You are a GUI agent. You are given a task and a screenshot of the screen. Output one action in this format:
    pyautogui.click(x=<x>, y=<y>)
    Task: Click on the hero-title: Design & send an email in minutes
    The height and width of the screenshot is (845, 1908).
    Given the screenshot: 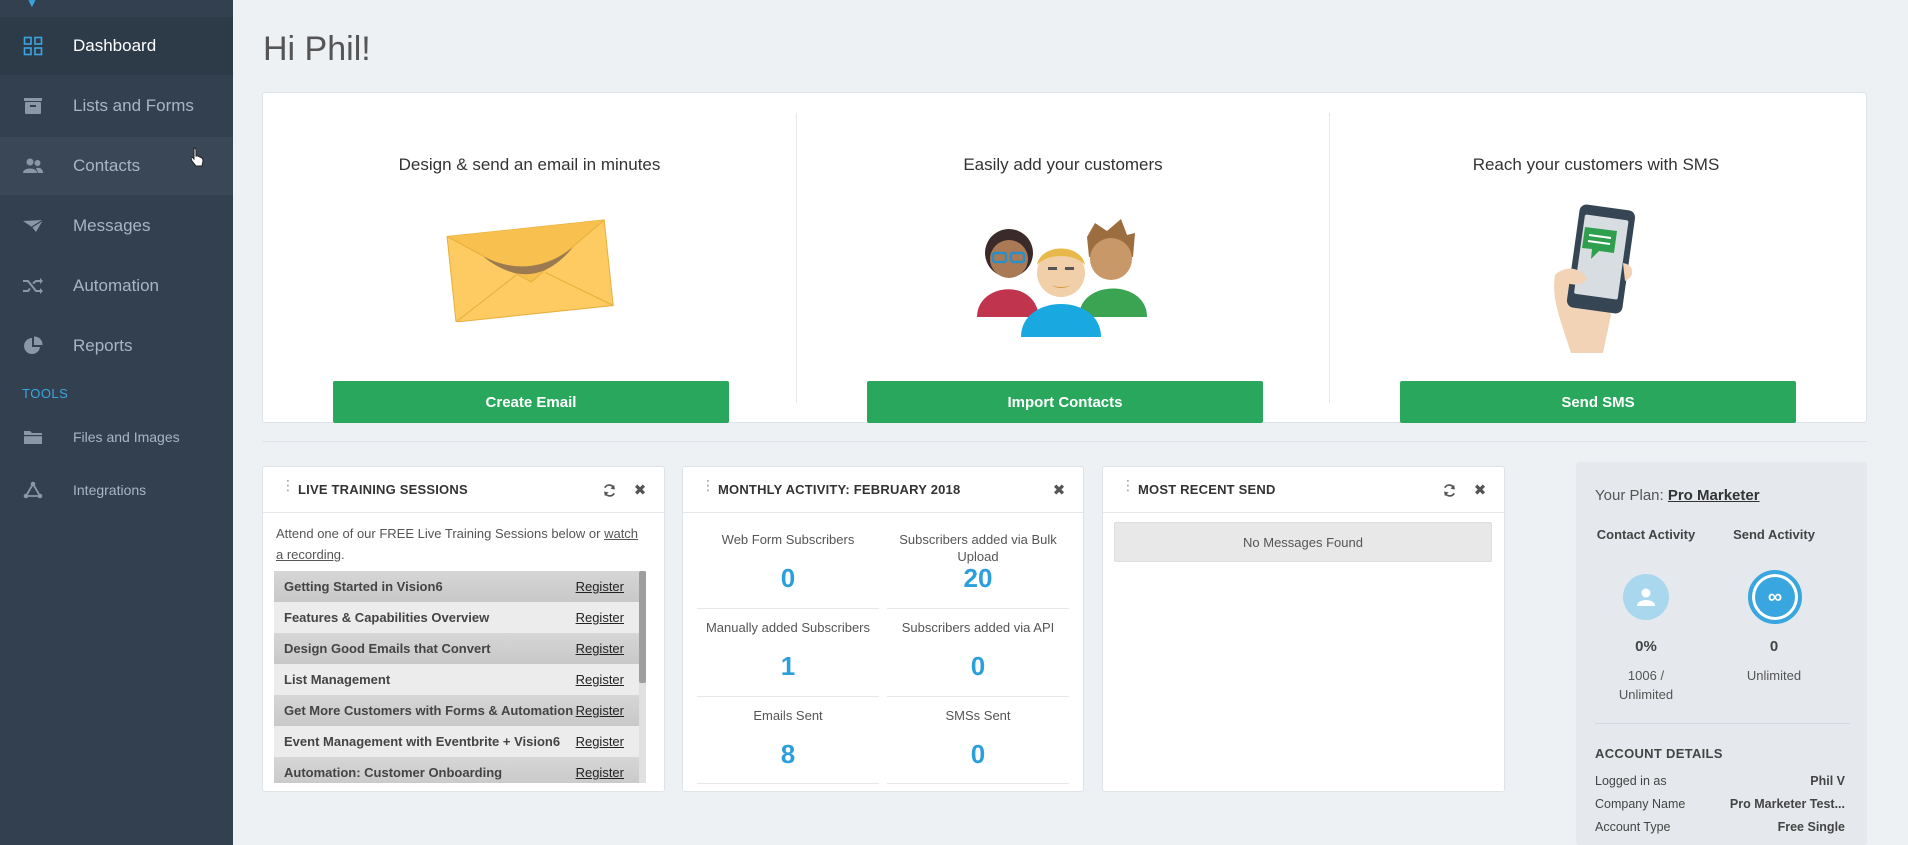 What is the action you would take?
    pyautogui.click(x=529, y=164)
    